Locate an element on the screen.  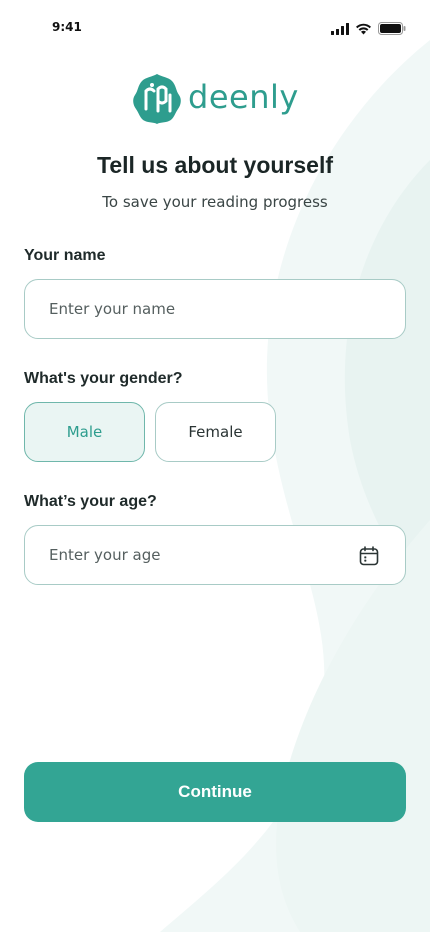
cellular-signal-icon is located at coordinates (340, 28).